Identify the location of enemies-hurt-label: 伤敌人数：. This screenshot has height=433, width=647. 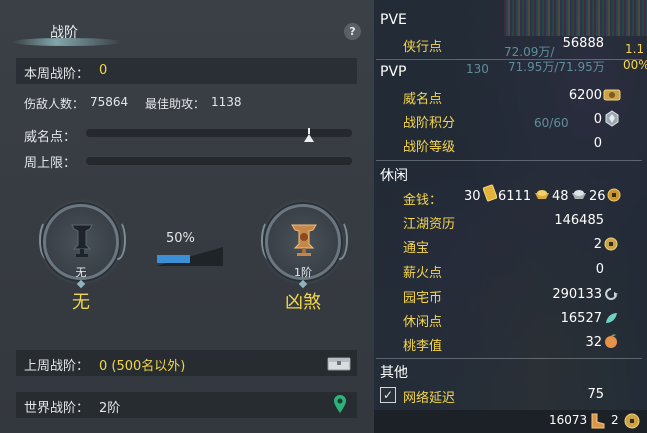
(54, 104).